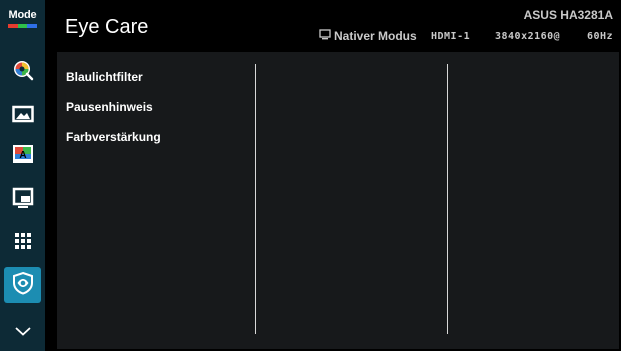  Describe the element at coordinates (22, 15) in the screenshot. I see `mode-label: Mode` at that location.